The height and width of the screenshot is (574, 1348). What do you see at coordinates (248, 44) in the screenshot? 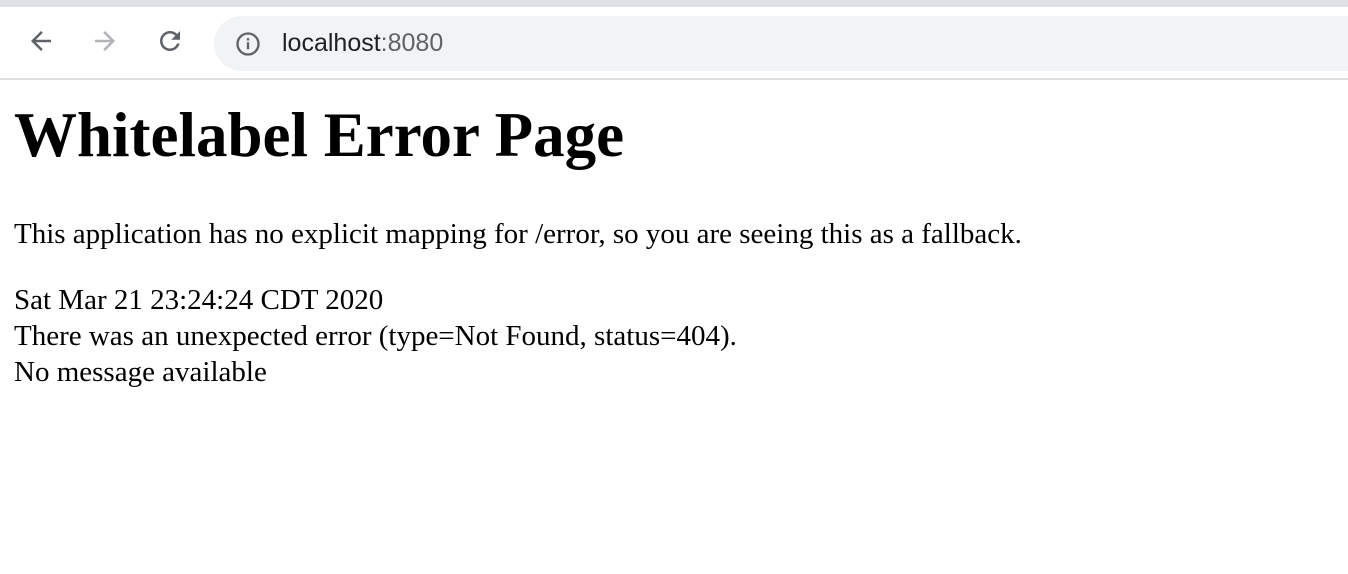
I see `info-icon` at bounding box center [248, 44].